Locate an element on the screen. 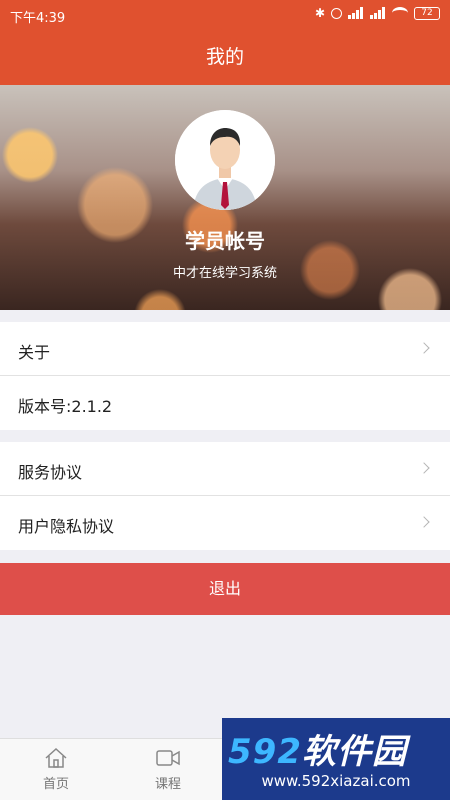  account-subtitle: 中才在线学习系统 is located at coordinates (224, 273).